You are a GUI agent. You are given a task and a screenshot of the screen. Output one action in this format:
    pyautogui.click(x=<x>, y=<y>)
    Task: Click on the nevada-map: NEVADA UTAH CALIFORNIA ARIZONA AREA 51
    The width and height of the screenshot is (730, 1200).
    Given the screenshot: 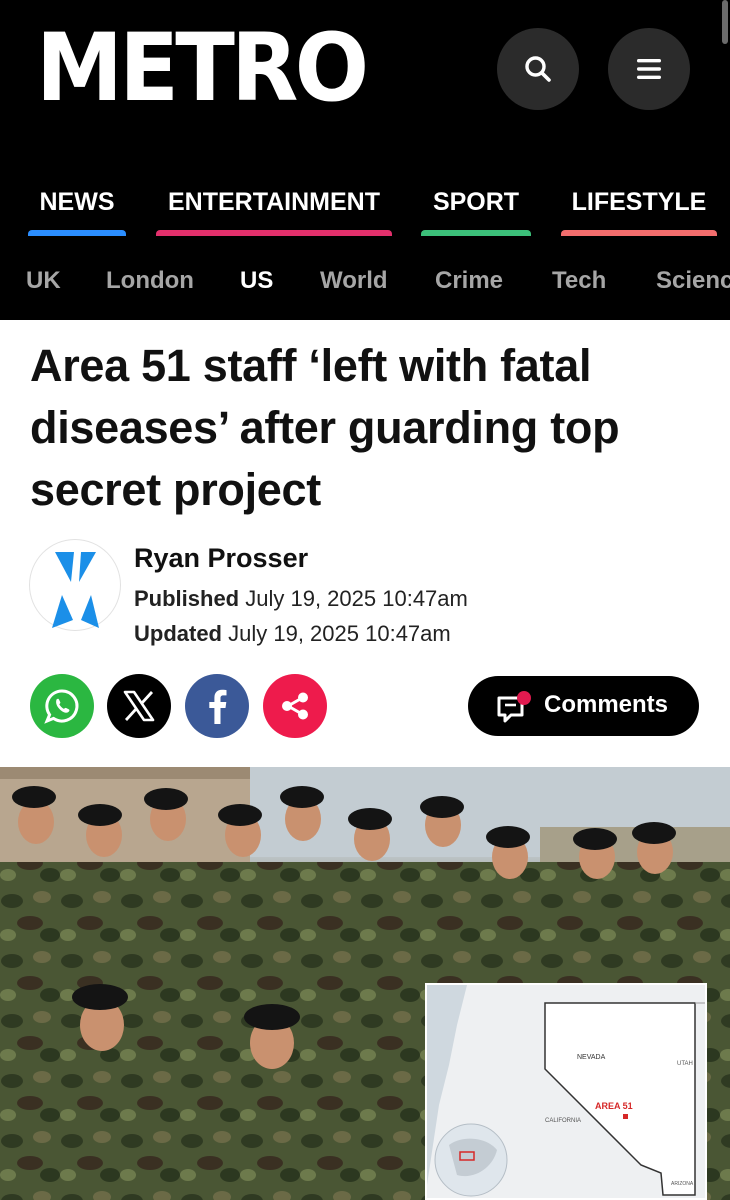 What is the action you would take?
    pyautogui.click(x=566, y=1091)
    